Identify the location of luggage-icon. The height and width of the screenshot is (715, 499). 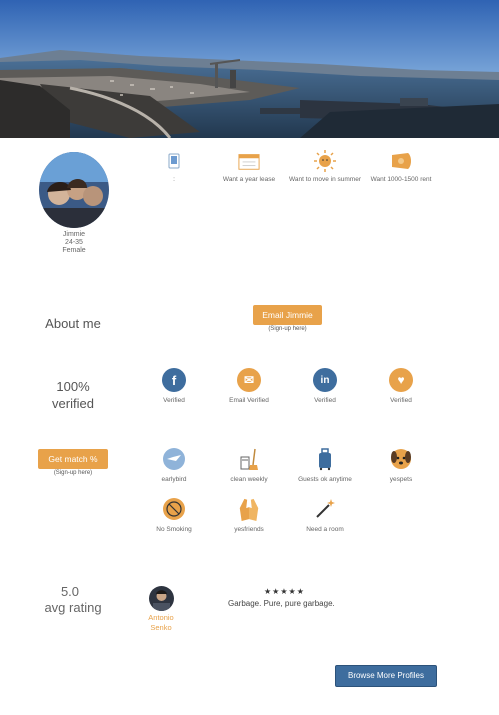
(325, 459).